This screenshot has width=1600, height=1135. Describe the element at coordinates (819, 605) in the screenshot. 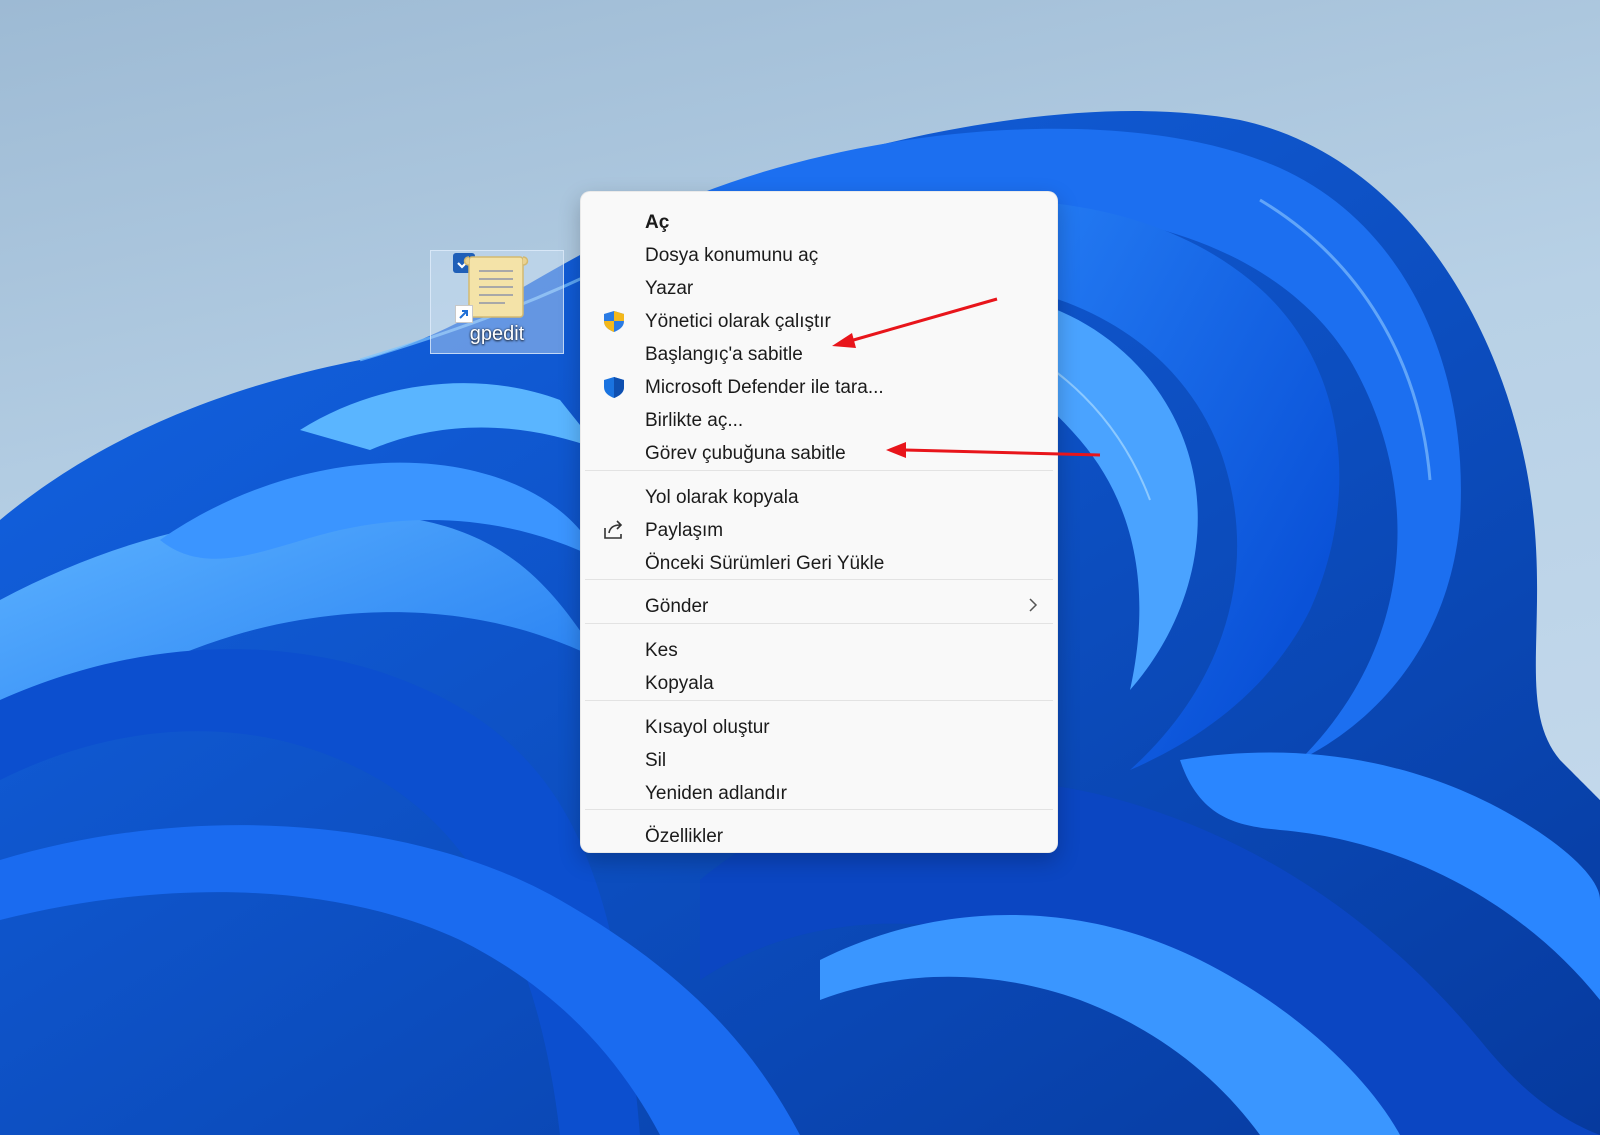

I see `menu-item-send-to: Gönder` at that location.